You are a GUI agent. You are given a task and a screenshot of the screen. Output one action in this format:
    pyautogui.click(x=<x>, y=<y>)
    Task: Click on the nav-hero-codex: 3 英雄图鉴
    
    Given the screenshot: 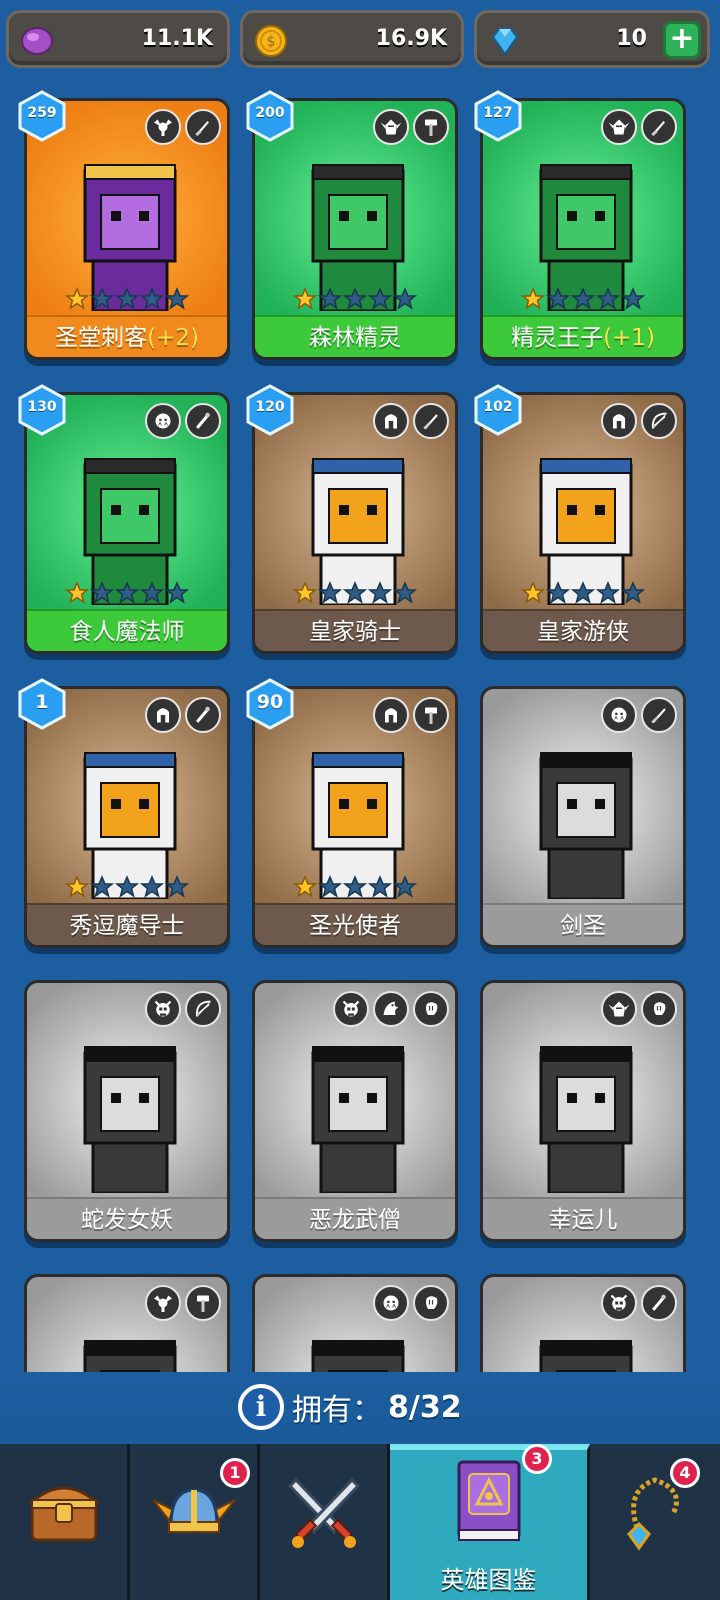 What is the action you would take?
    pyautogui.click(x=490, y=1522)
    